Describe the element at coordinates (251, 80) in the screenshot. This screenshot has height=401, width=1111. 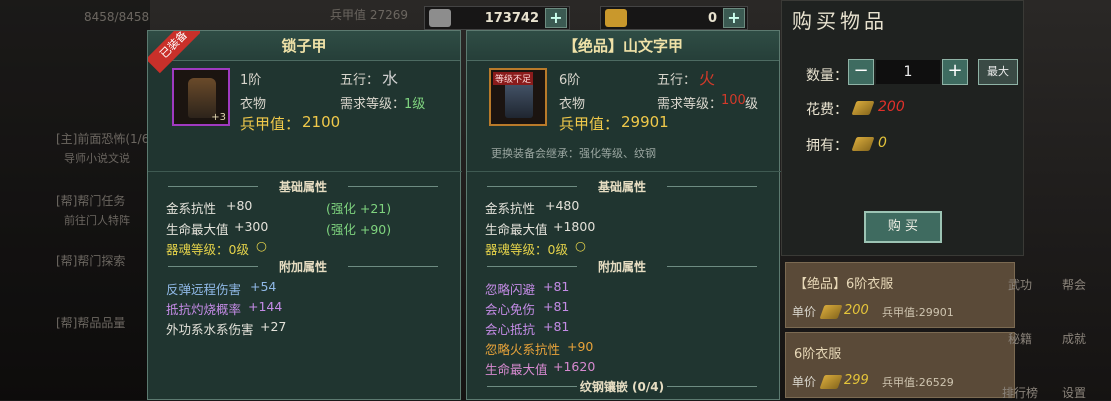
I see `tier: 1阶` at that location.